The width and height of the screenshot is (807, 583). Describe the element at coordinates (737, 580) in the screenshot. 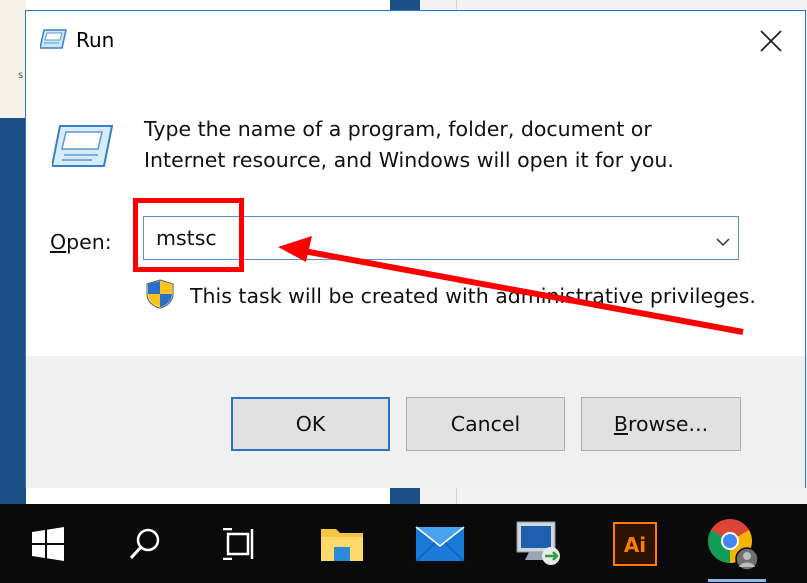

I see `active-app-indicator` at that location.